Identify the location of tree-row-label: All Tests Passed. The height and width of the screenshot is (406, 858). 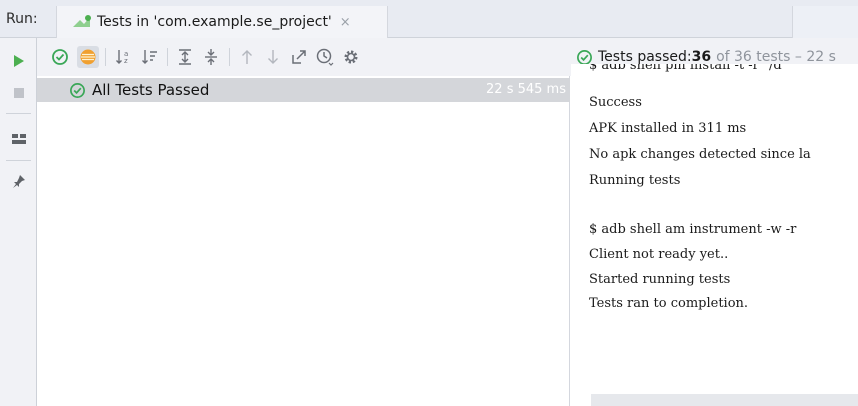
(151, 90).